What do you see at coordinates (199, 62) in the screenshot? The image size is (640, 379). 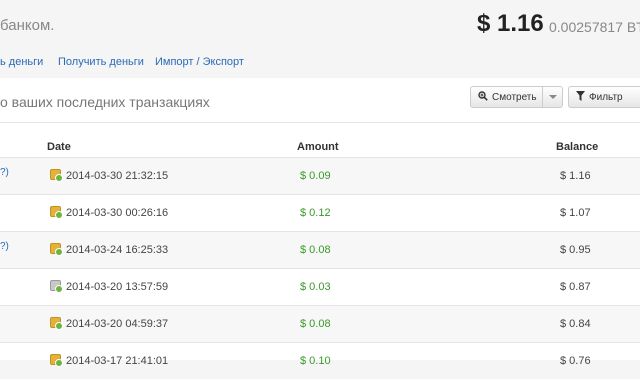 I see `nav-import-export-link: Импорт / Экспорт` at bounding box center [199, 62].